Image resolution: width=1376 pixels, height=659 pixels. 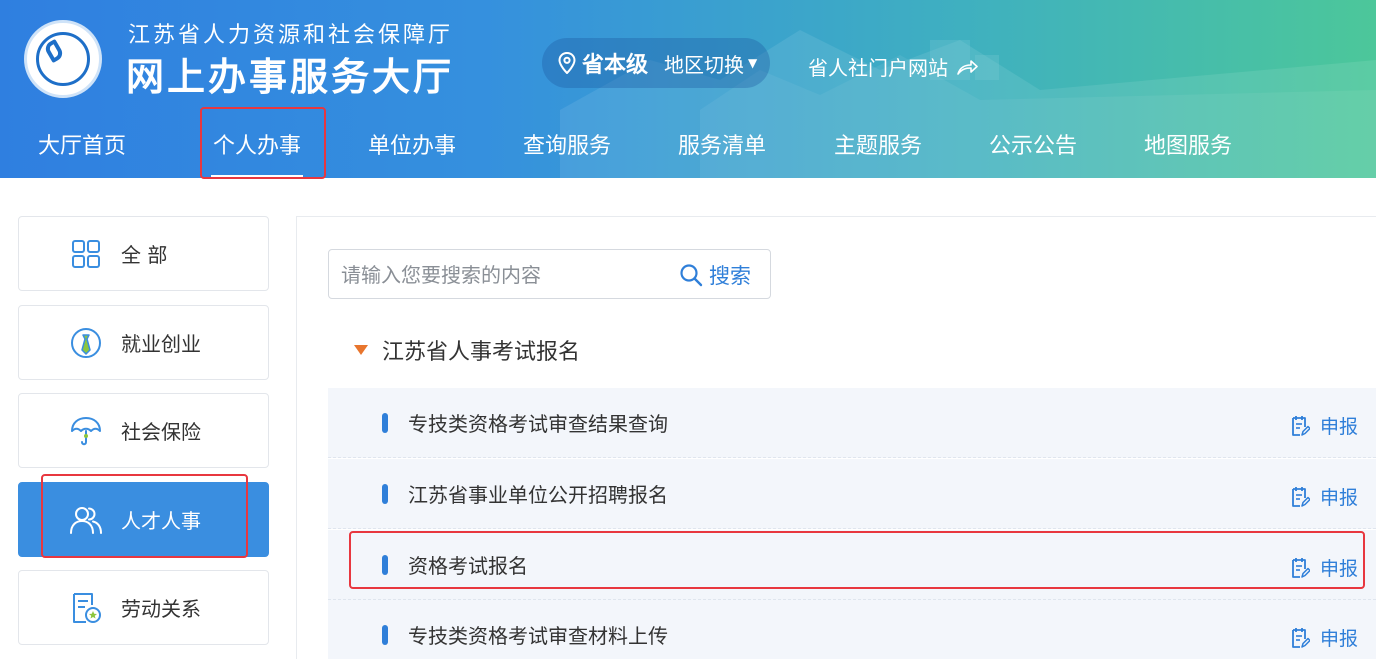 I want to click on sidebar-item-label: 劳动关系, so click(x=161, y=609).